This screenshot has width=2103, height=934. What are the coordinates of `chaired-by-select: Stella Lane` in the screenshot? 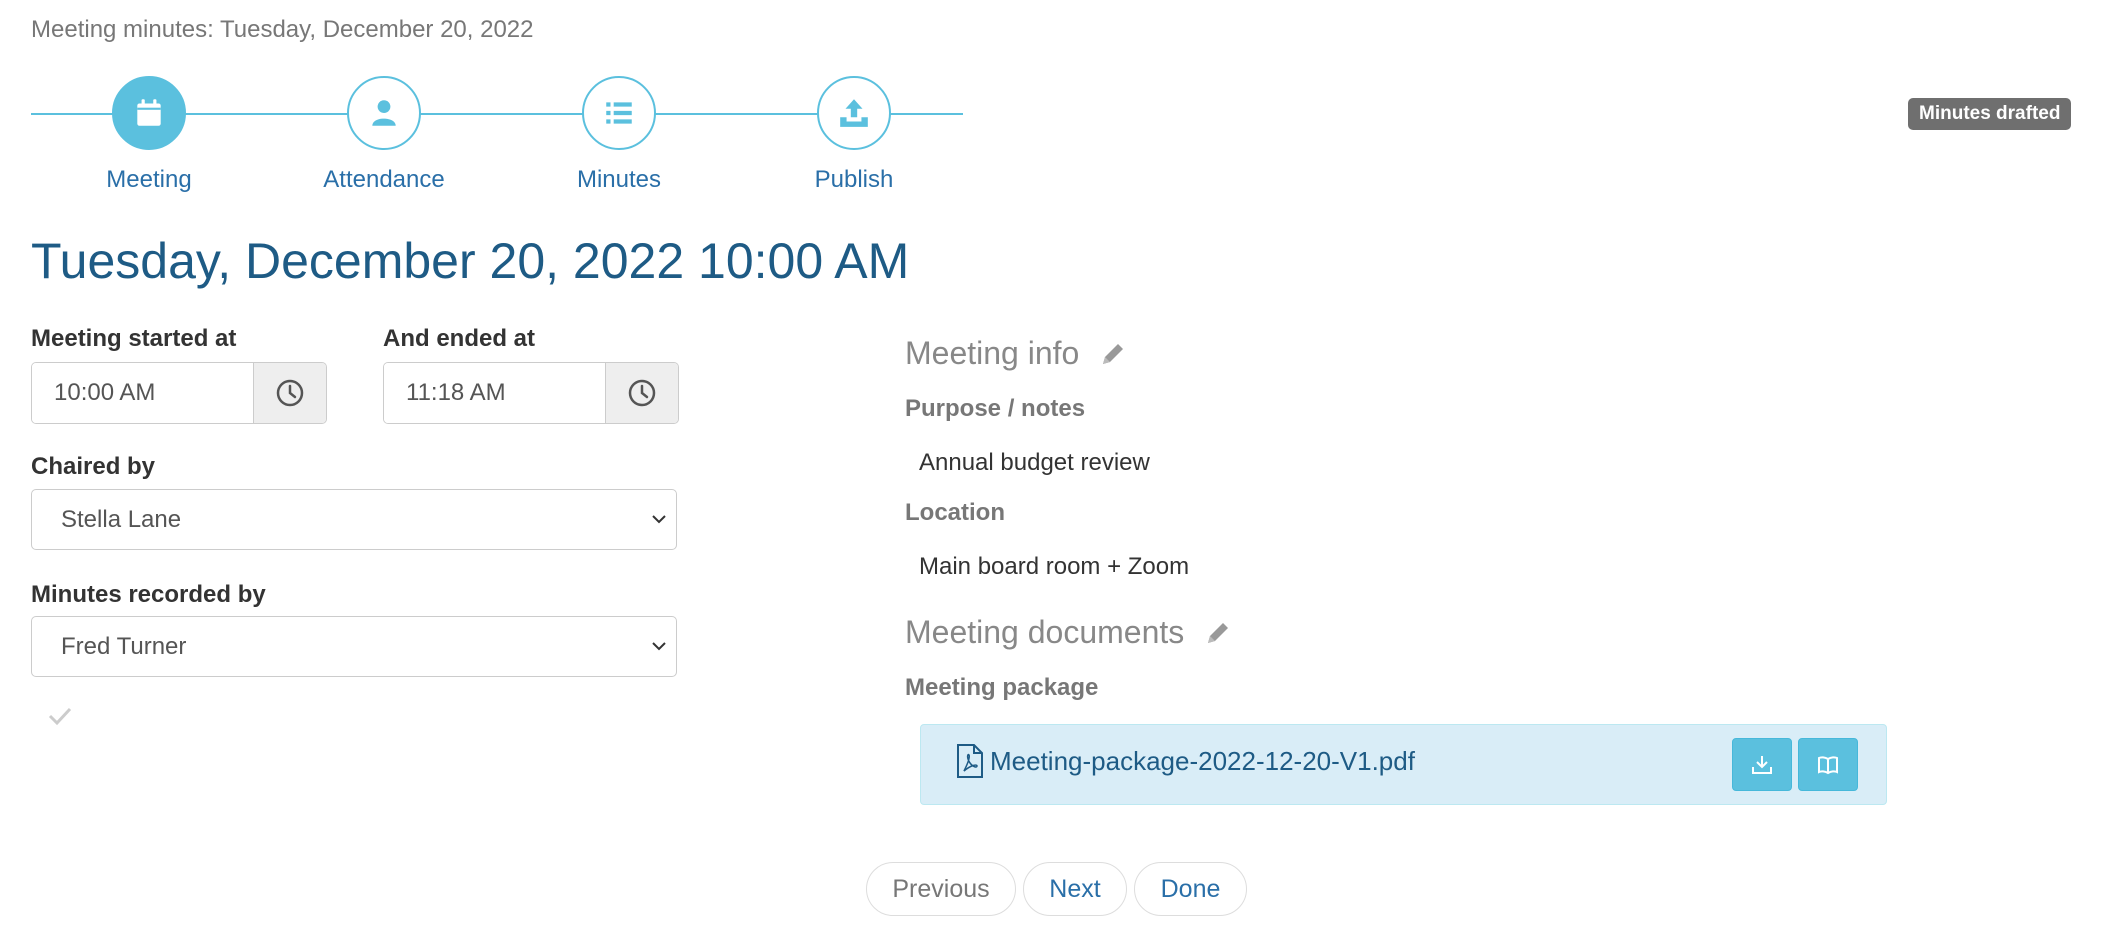 It's located at (354, 519).